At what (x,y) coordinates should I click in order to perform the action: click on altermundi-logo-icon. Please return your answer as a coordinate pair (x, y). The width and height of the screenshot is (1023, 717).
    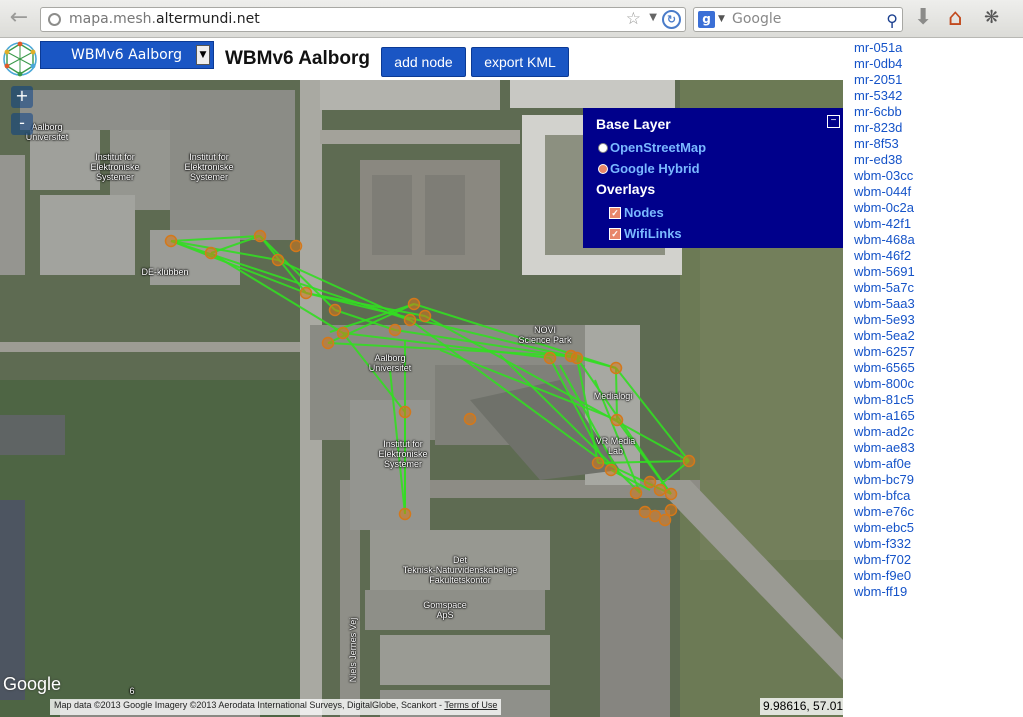
    Looking at the image, I should click on (20, 59).